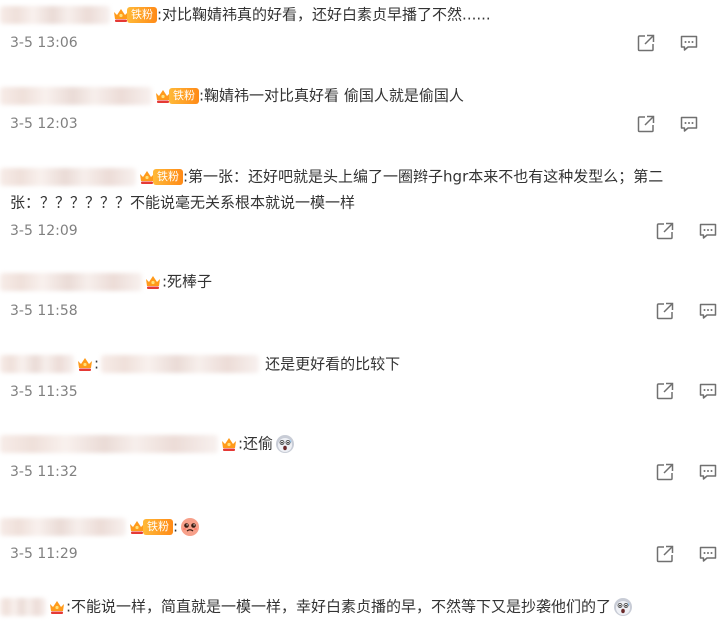 This screenshot has width=717, height=627. Describe the element at coordinates (44, 43) in the screenshot. I see `timestamp: 3-5 13:06` at that location.